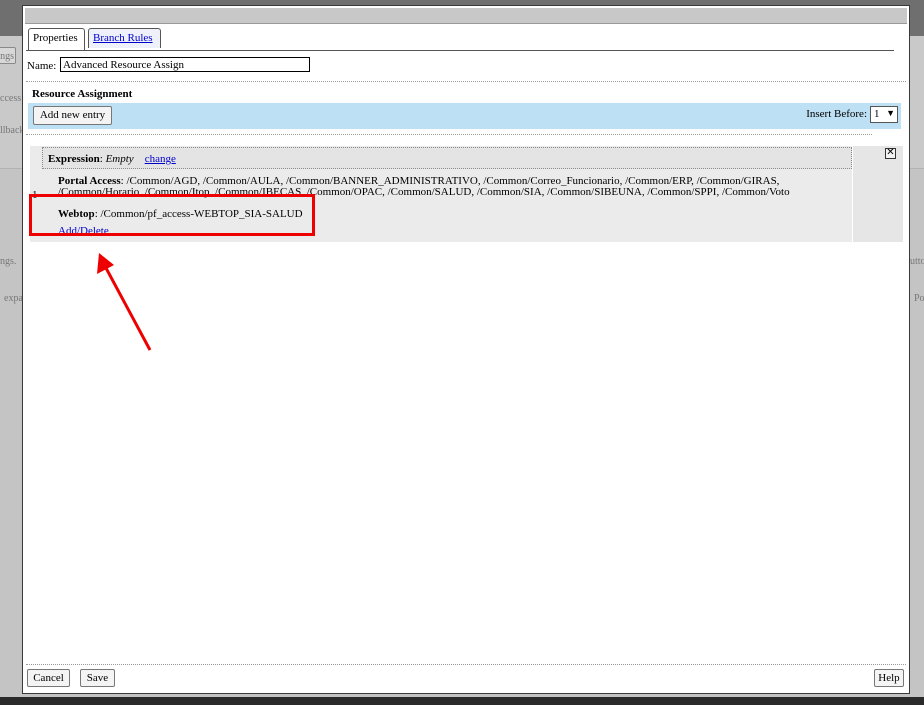 This screenshot has width=924, height=705. I want to click on background-text: llback, so click(12, 130).